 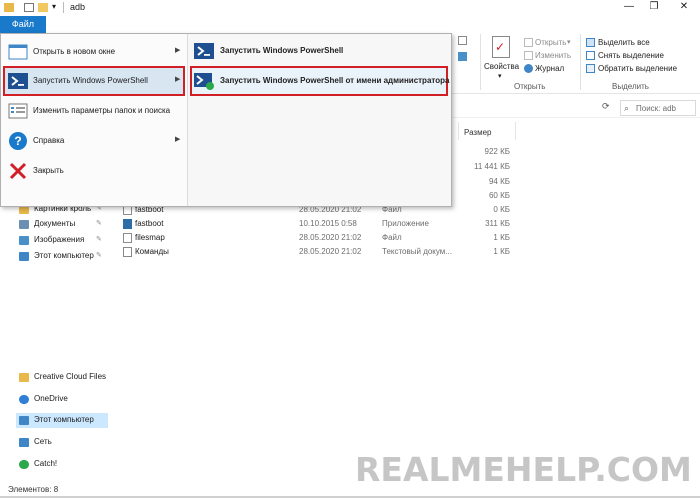 I want to click on nav-item-this-pc-quick: Этот компьютер ✎, so click(x=62, y=256).